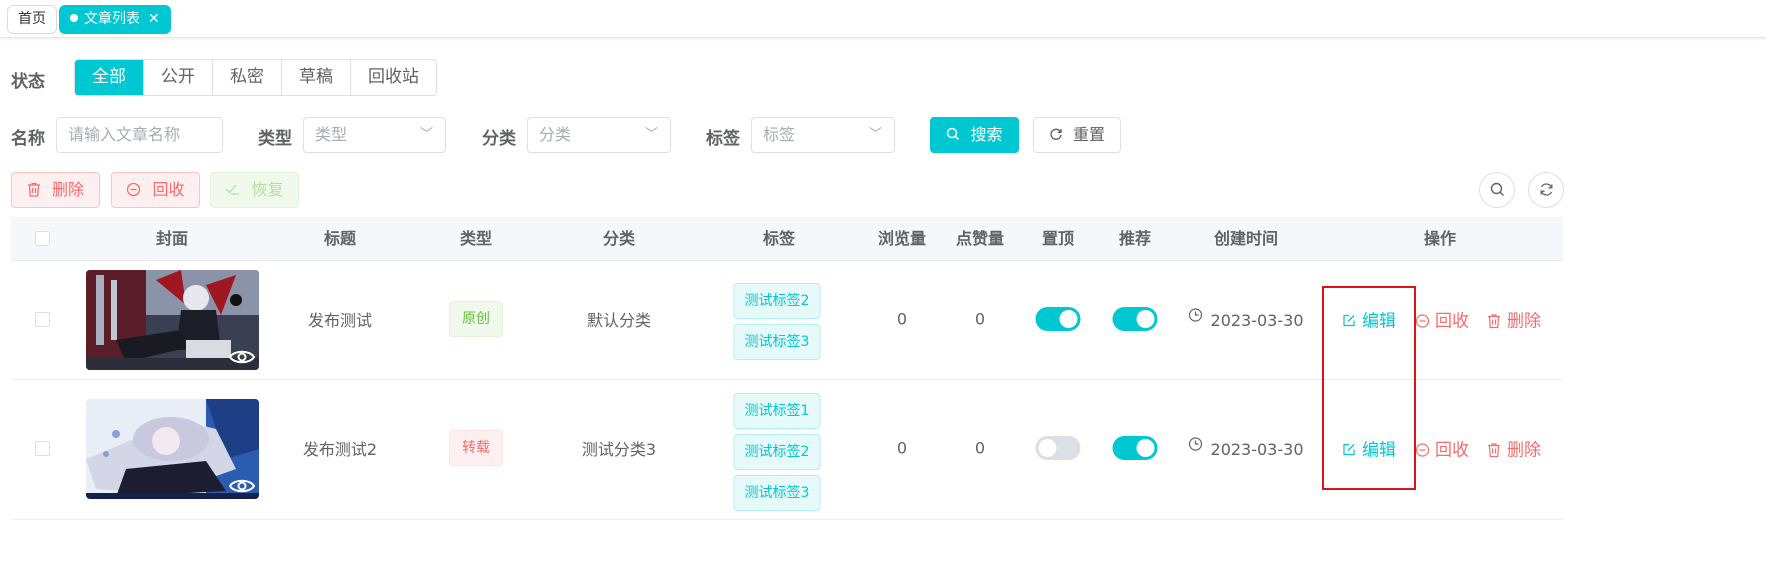  Describe the element at coordinates (393, 77) in the screenshot. I see `status-option-recycle-bin: 回收站` at that location.